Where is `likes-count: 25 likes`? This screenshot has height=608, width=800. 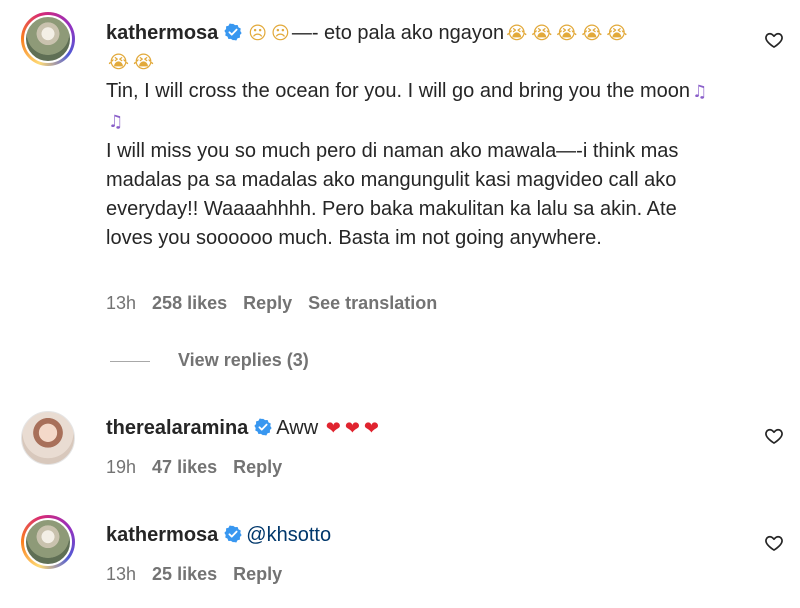 likes-count: 25 likes is located at coordinates (184, 574).